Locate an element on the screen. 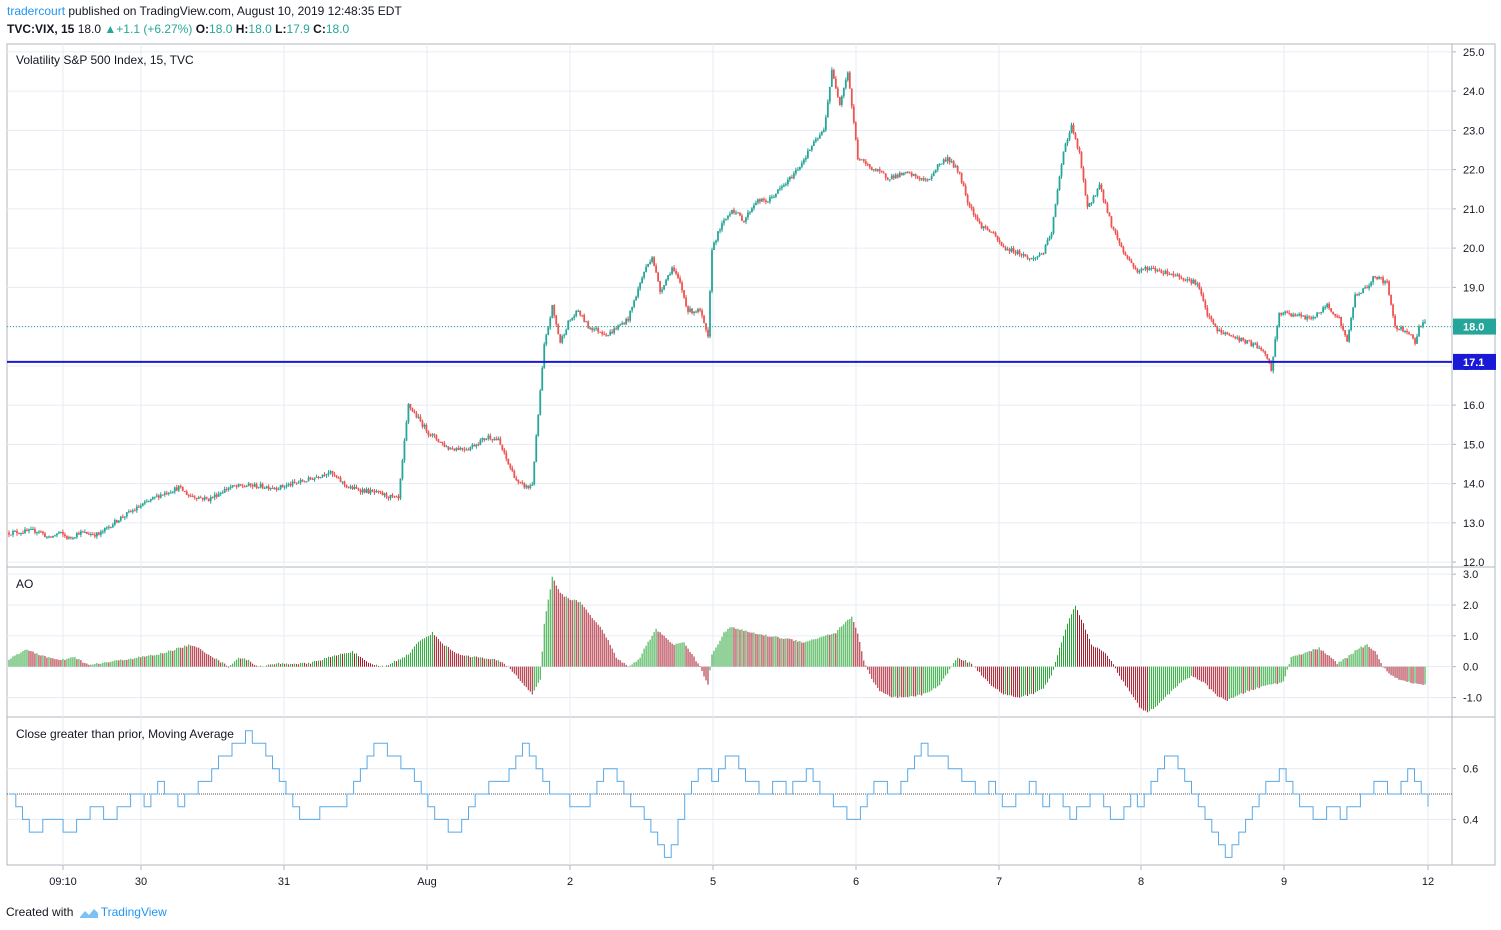  price-axis-label: 25.0 is located at coordinates (1473, 53).